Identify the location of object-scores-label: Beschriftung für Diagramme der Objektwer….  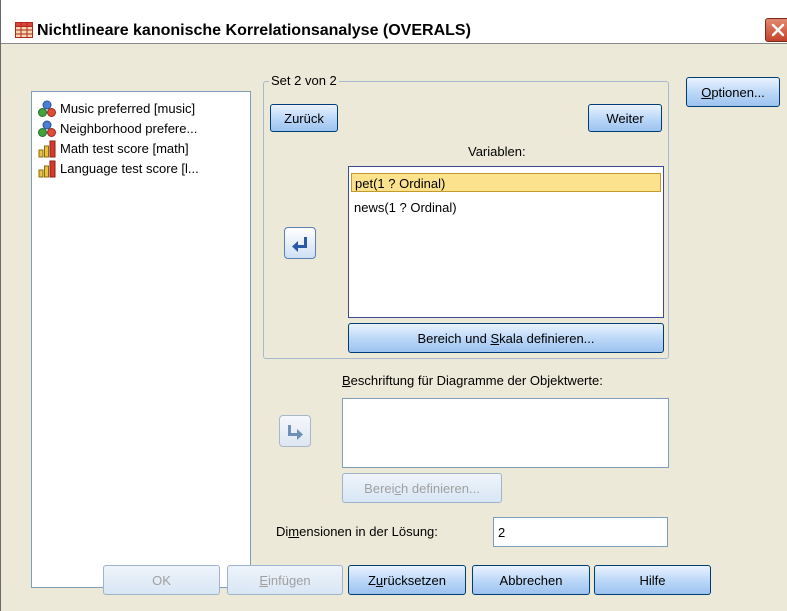
(472, 380).